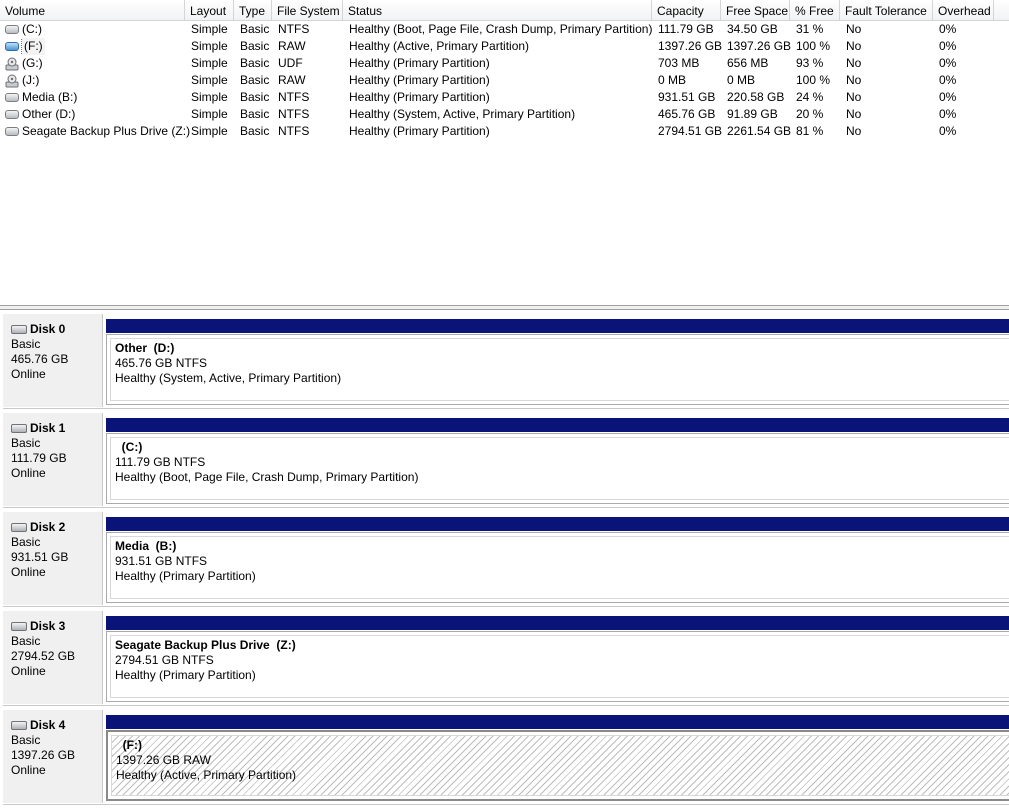 The image size is (1009, 809). I want to click on cell-volume: (G:), so click(21, 63).